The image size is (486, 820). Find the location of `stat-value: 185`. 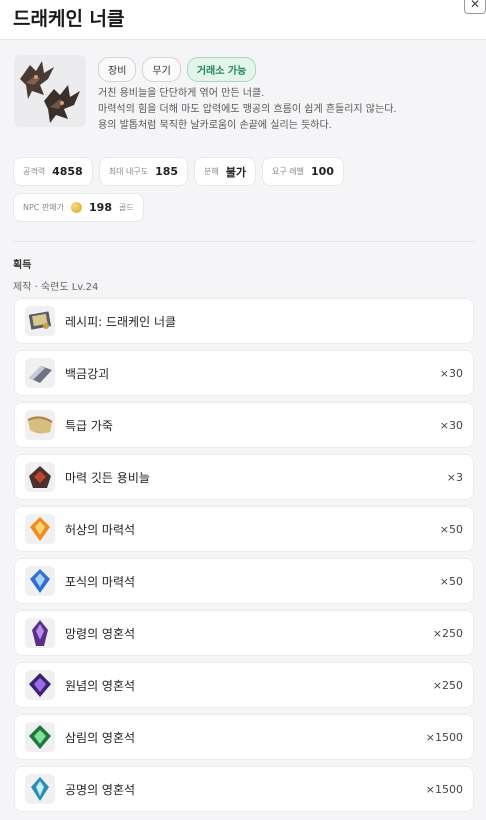

stat-value: 185 is located at coordinates (167, 171).